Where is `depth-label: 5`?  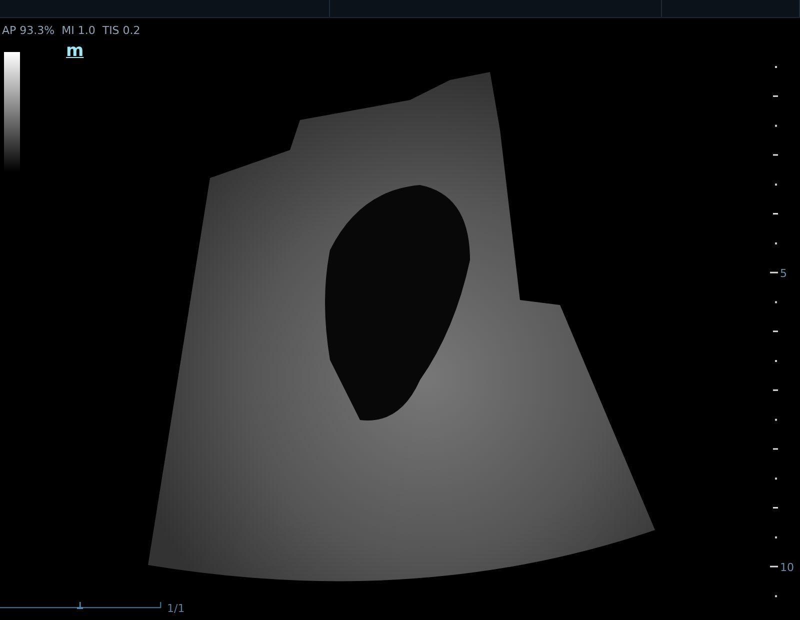
depth-label: 5 is located at coordinates (783, 273).